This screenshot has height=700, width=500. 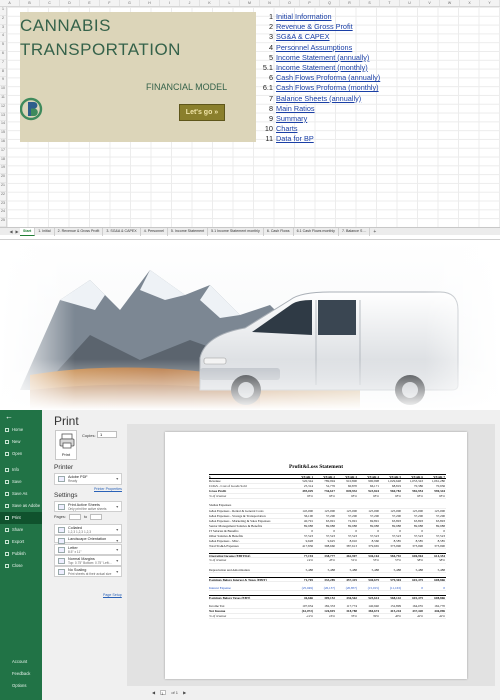 What do you see at coordinates (10, 3) in the screenshot?
I see `column-header: A` at bounding box center [10, 3].